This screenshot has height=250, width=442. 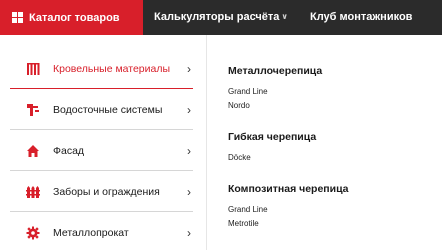 I want to click on grid-icon, so click(x=17, y=17).